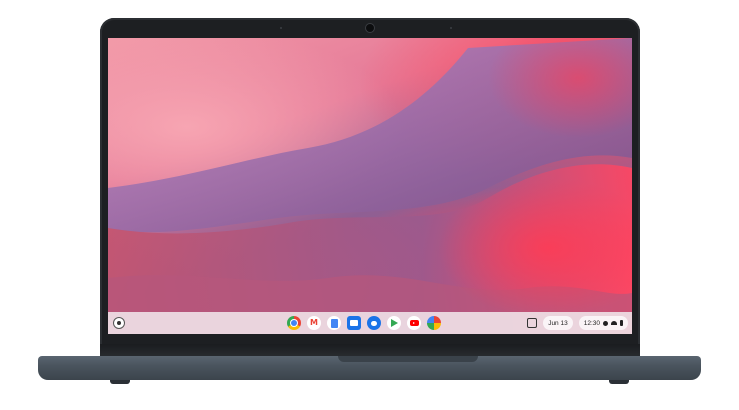  What do you see at coordinates (369, 368) in the screenshot?
I see `laptop-base` at bounding box center [369, 368].